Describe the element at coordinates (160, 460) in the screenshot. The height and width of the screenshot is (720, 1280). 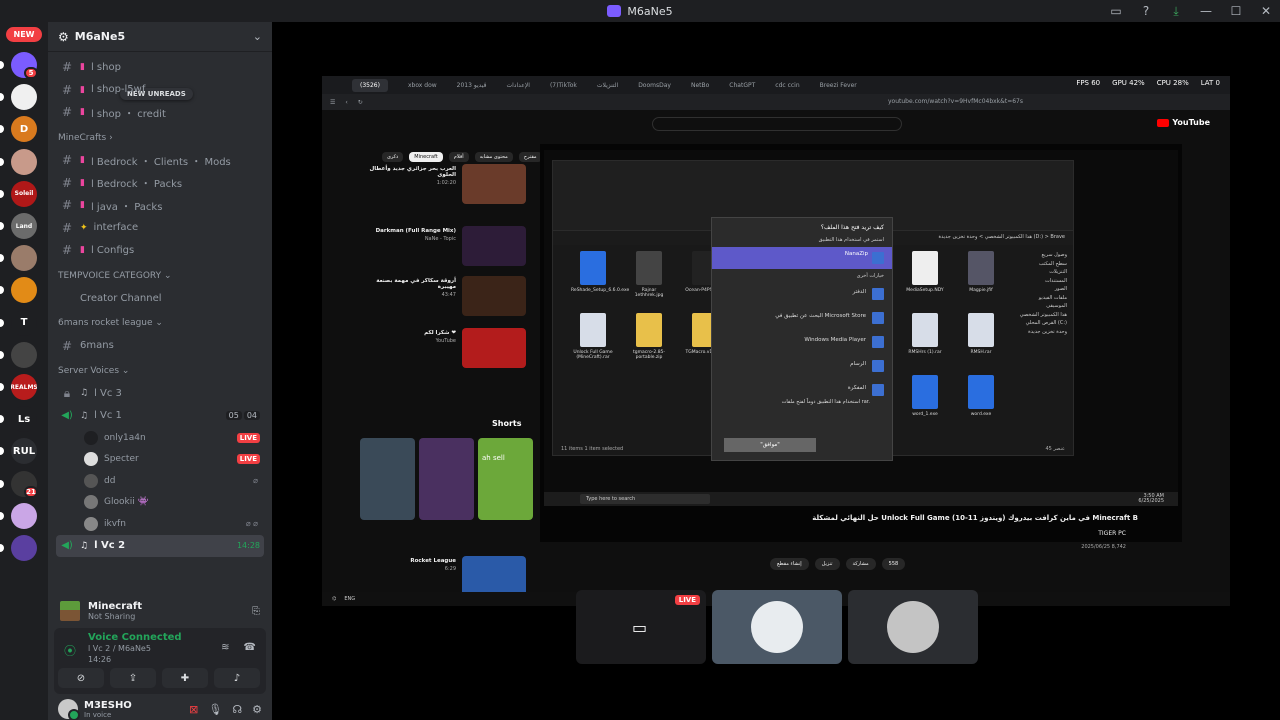
I see `voice-user: Specter LIVE` at that location.